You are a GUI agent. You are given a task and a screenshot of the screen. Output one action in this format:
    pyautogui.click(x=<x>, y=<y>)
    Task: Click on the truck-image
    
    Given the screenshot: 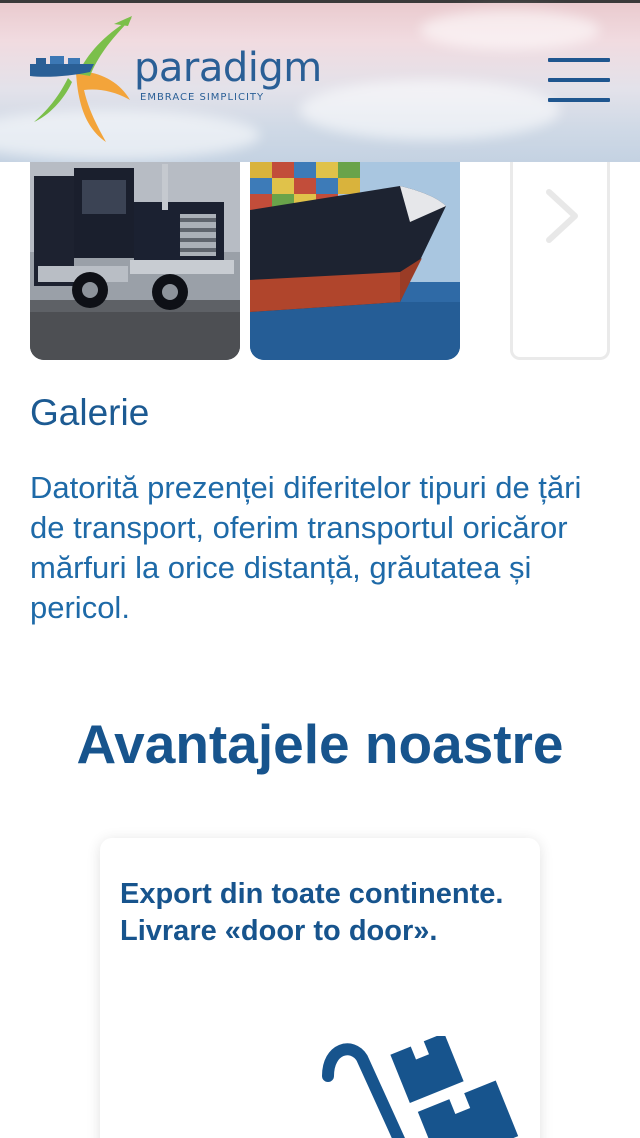 What is the action you would take?
    pyautogui.click(x=135, y=261)
    